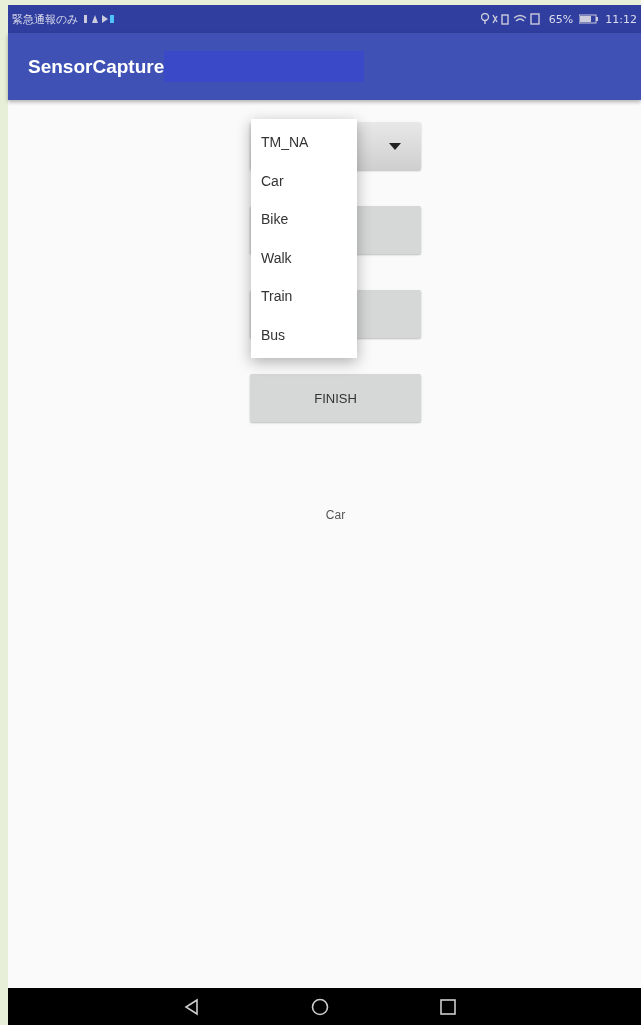  What do you see at coordinates (191, 1006) in the screenshot?
I see `back-icon` at bounding box center [191, 1006].